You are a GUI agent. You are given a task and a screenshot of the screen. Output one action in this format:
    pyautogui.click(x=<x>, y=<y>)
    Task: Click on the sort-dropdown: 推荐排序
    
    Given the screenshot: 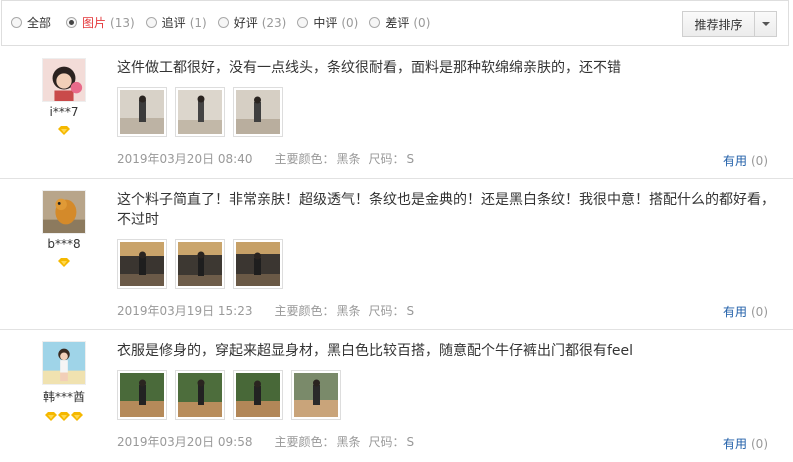 What is the action you would take?
    pyautogui.click(x=729, y=24)
    